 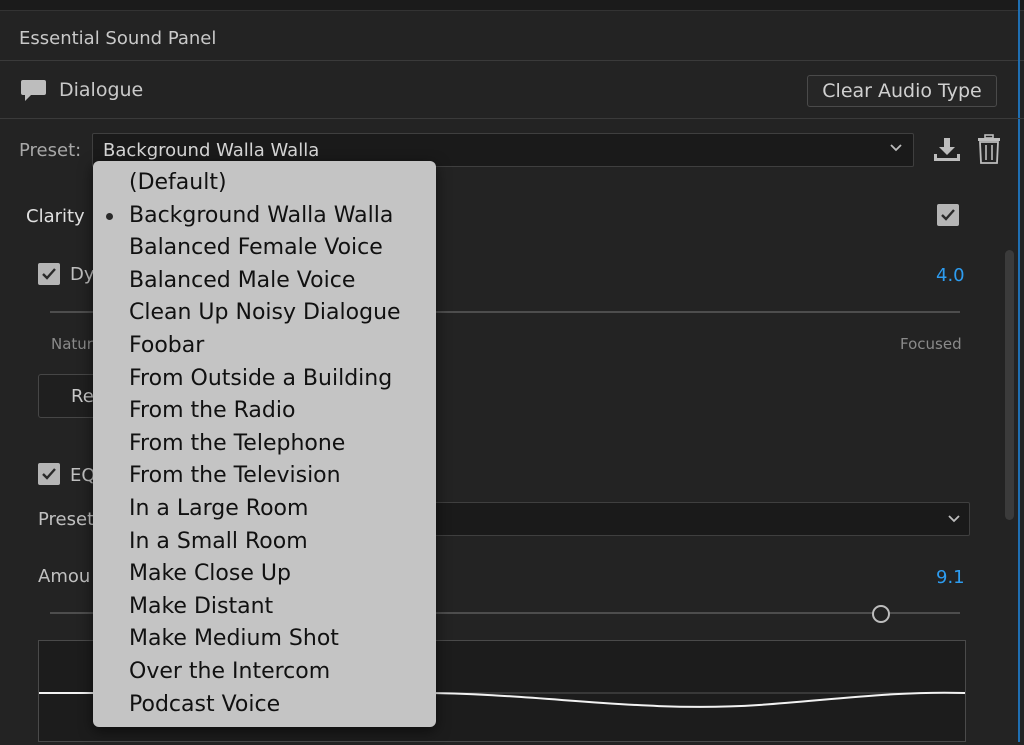 I want to click on dropdown-item-label: From the Television, so click(x=235, y=476).